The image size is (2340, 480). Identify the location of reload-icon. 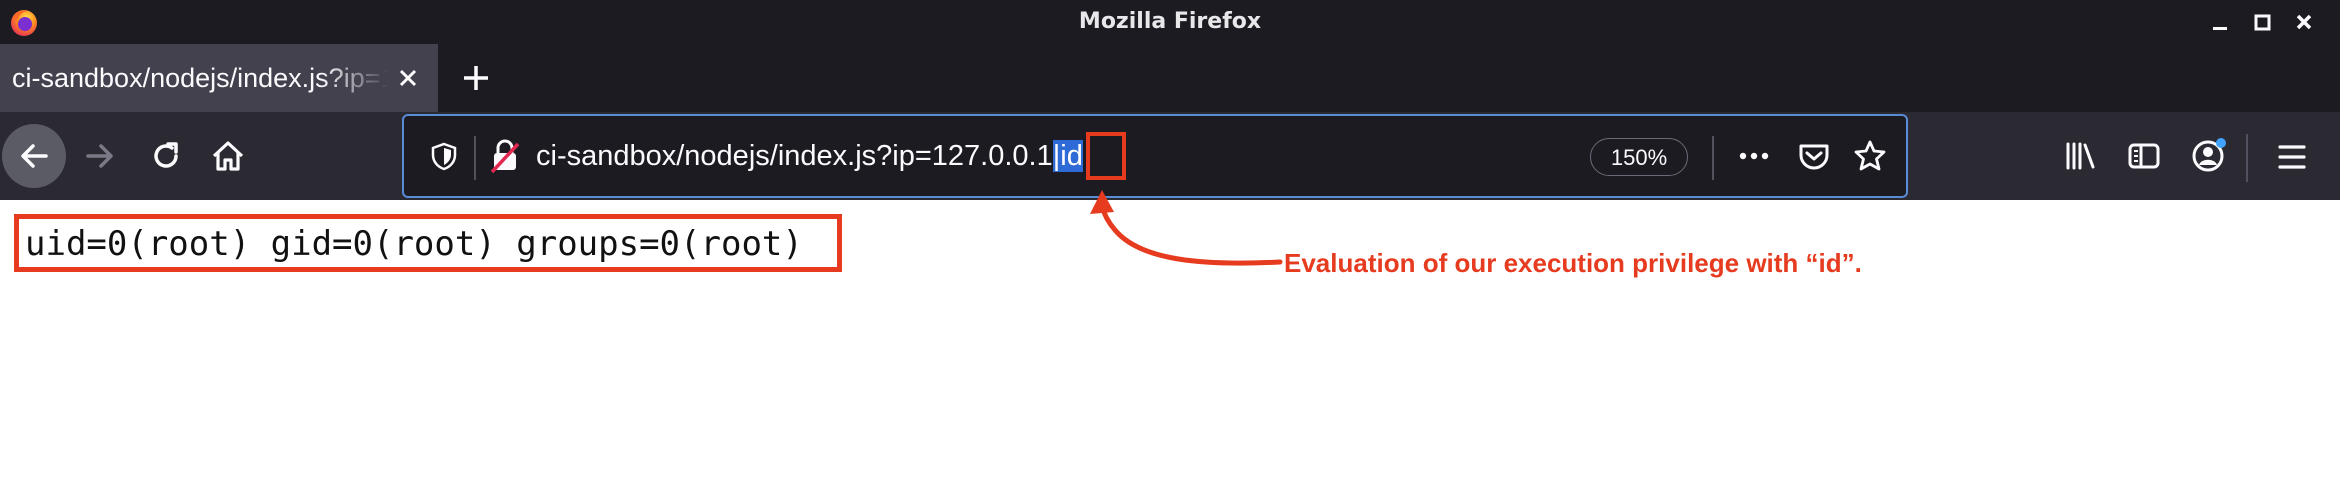
(166, 155).